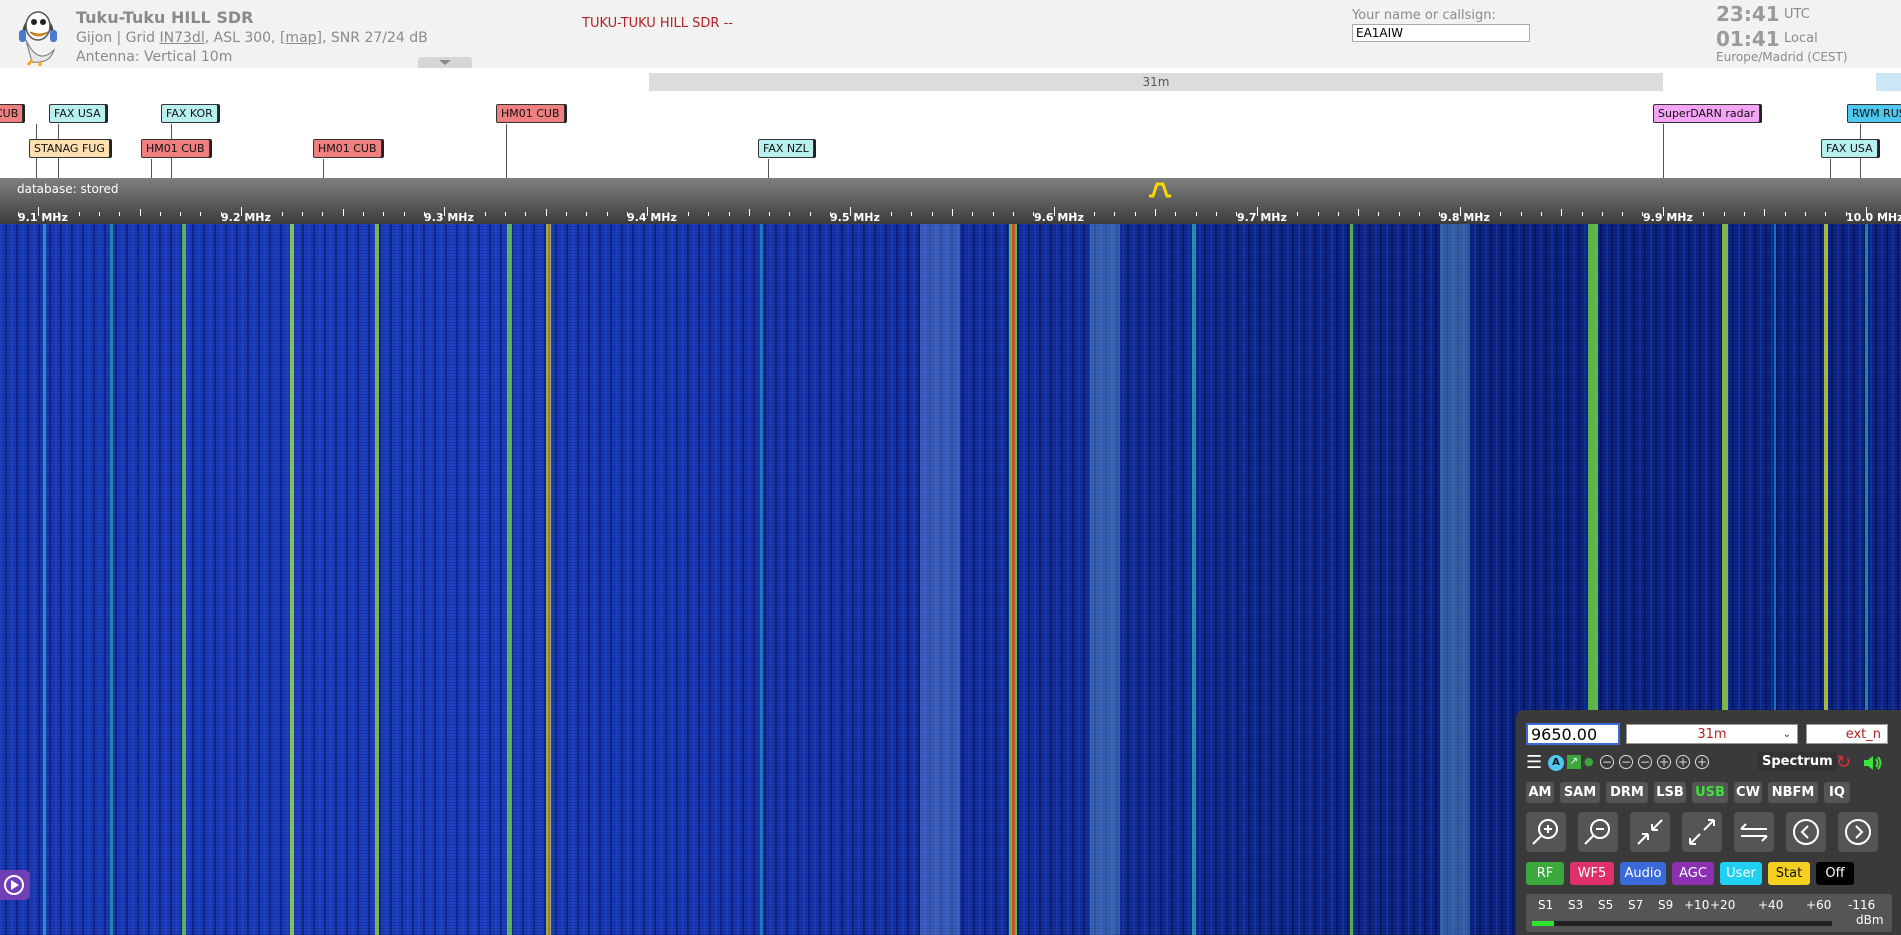 The image size is (1901, 935). What do you see at coordinates (1670, 792) in the screenshot?
I see `mode-lsb-button: LSB` at bounding box center [1670, 792].